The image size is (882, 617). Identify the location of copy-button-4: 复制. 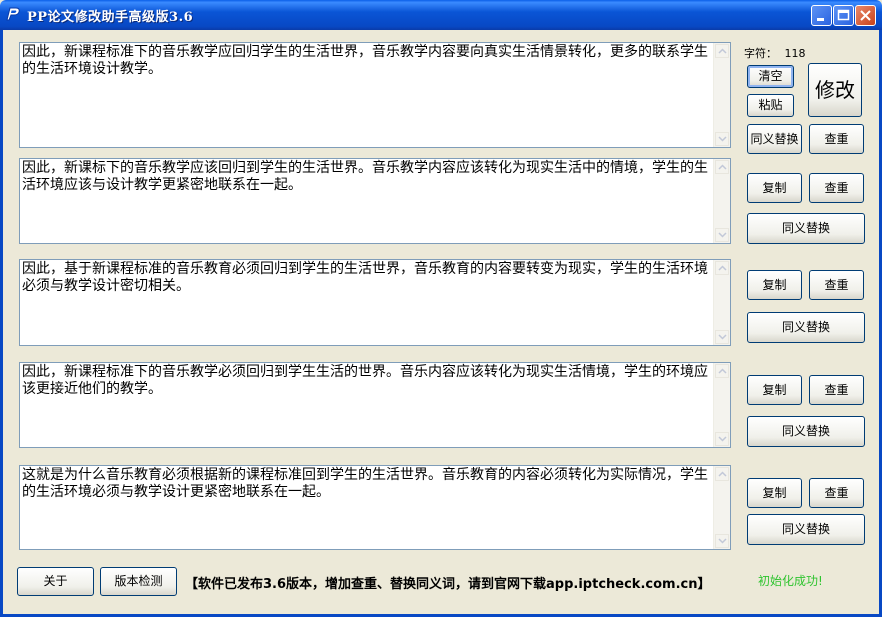
(774, 493).